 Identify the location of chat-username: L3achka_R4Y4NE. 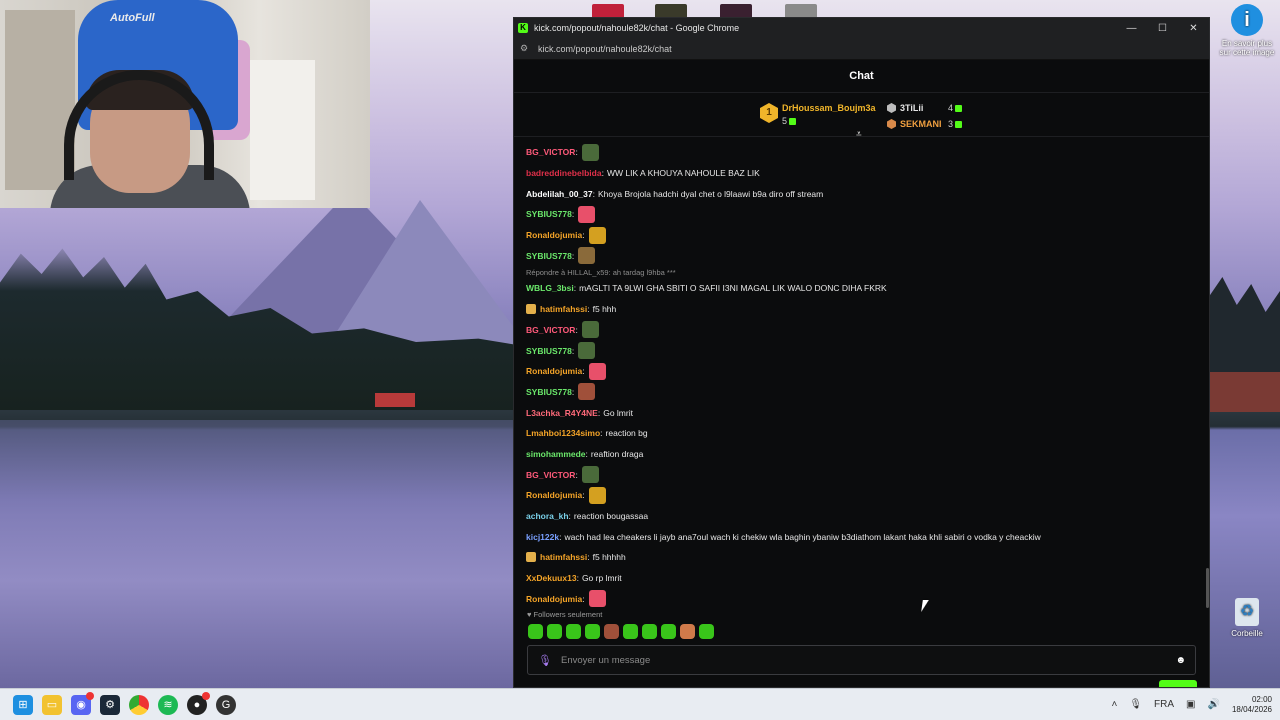
(562, 413).